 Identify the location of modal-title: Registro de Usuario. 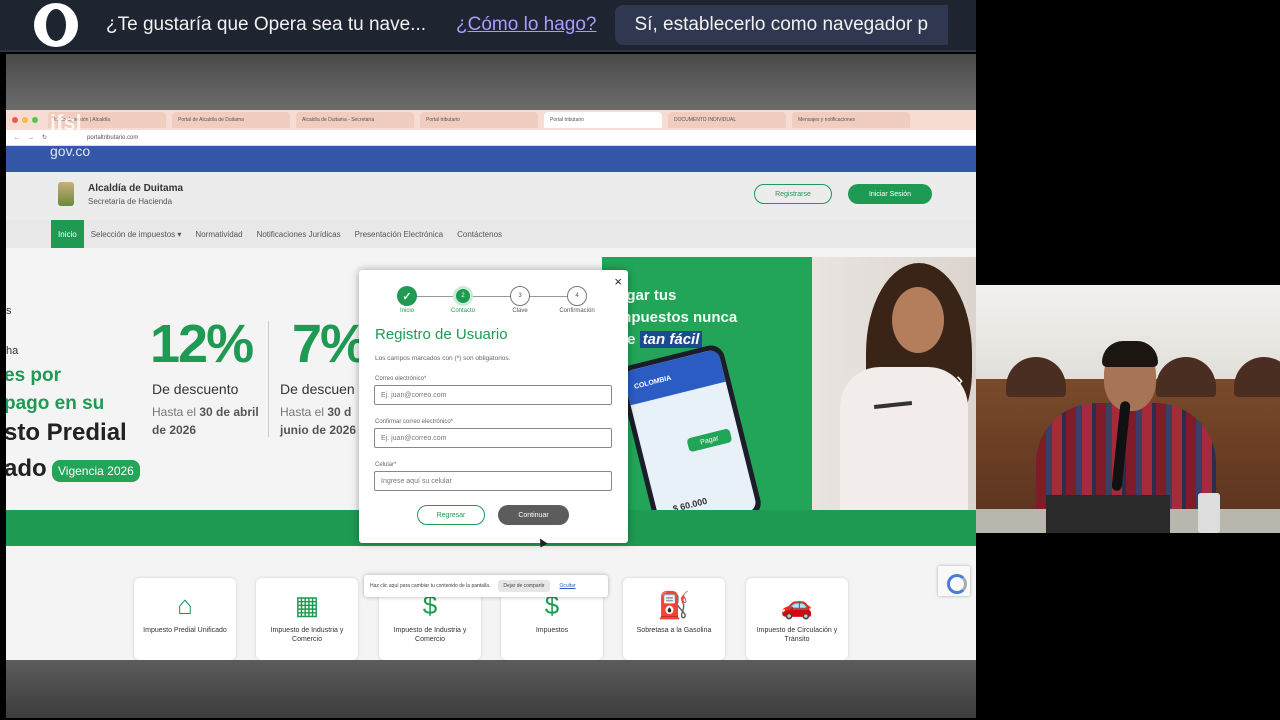
(441, 334).